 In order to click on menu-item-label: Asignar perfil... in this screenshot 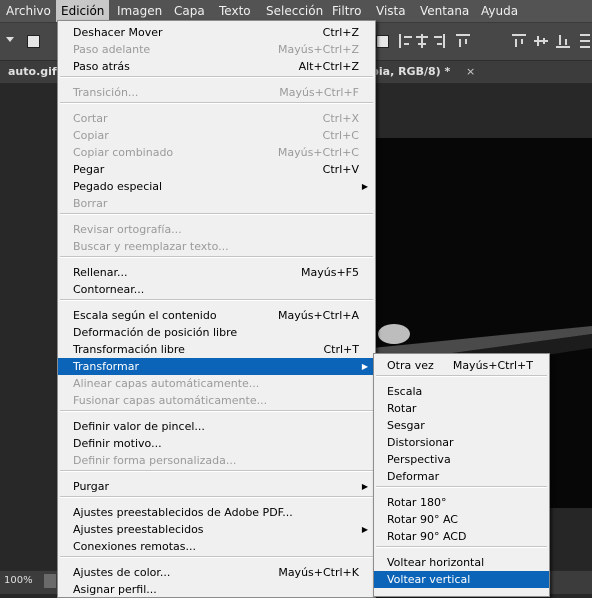, I will do `click(115, 589)`.